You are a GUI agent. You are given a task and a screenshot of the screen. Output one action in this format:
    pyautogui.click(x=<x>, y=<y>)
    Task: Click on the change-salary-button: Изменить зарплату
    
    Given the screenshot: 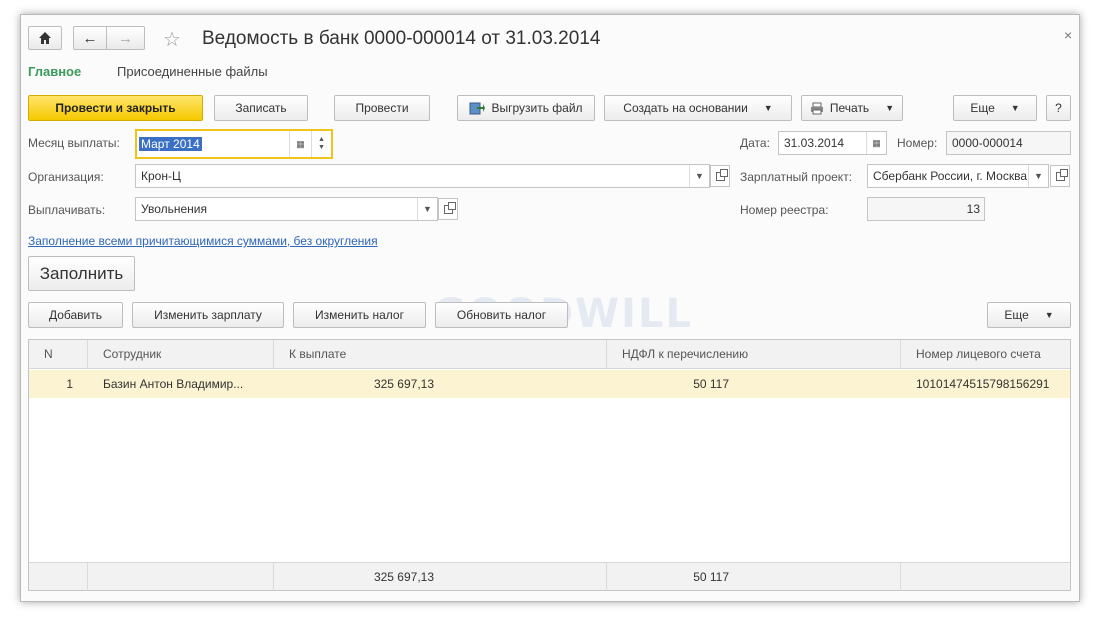 What is the action you would take?
    pyautogui.click(x=208, y=315)
    